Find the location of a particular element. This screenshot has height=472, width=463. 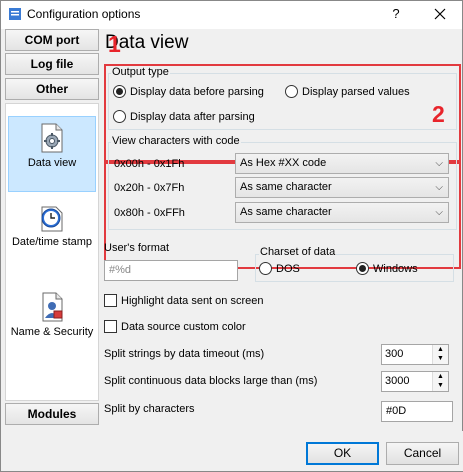

sidebar-button-other: Other is located at coordinates (52, 89).